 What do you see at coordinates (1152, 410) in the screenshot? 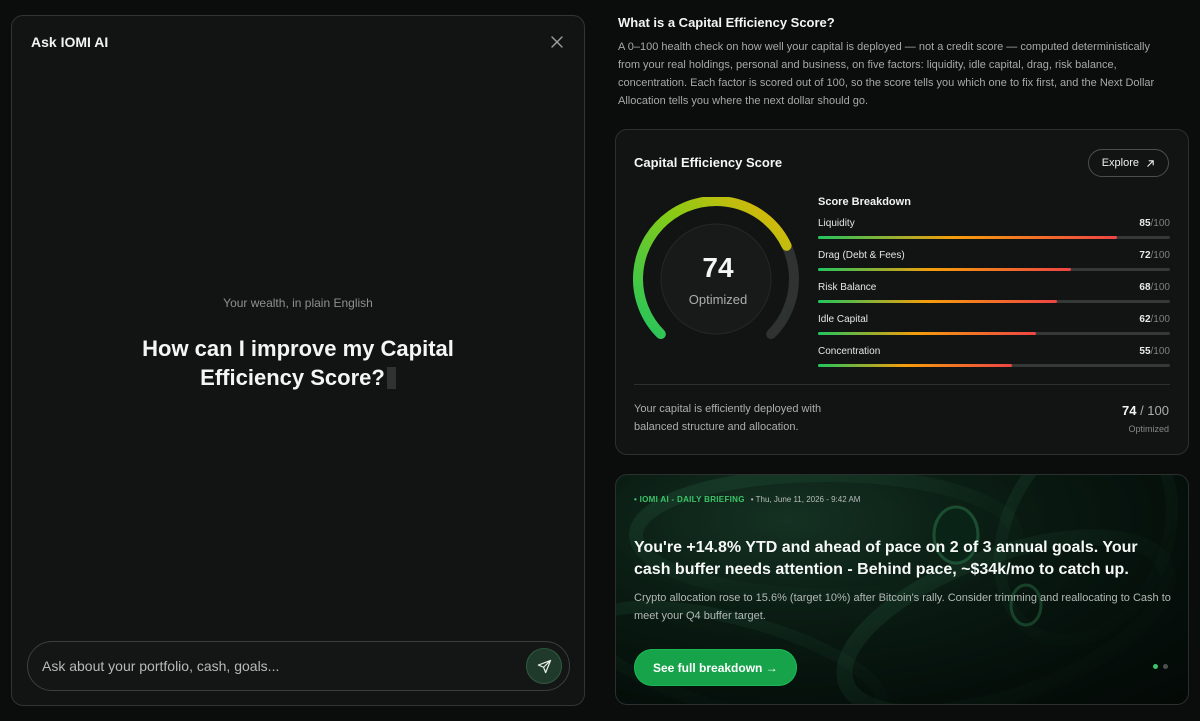
I see `summary-score-max: / 100` at bounding box center [1152, 410].